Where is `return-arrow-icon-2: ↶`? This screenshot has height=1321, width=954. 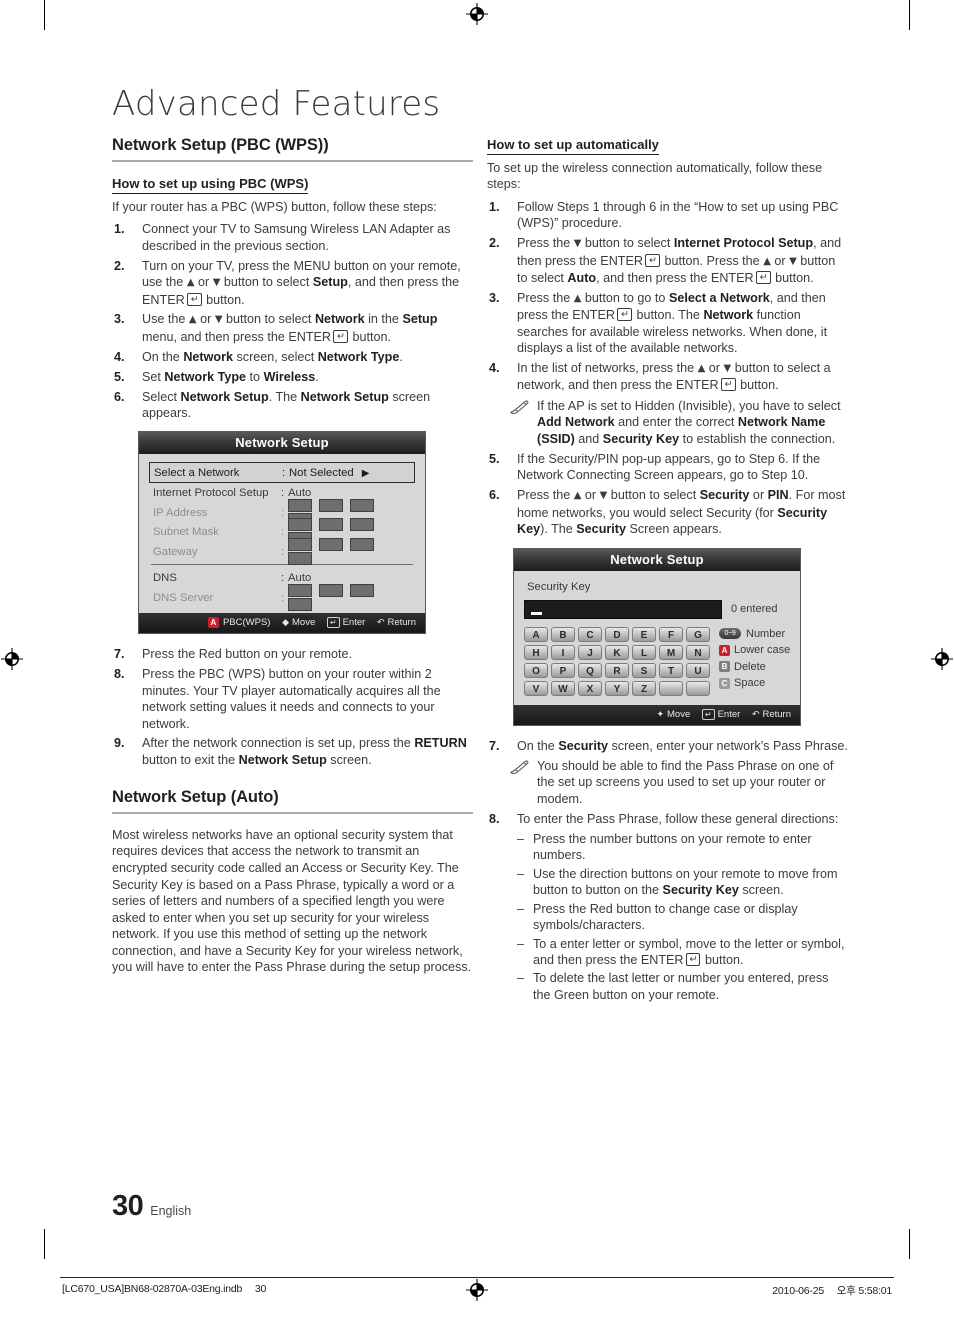 return-arrow-icon-2: ↶ is located at coordinates (755, 714).